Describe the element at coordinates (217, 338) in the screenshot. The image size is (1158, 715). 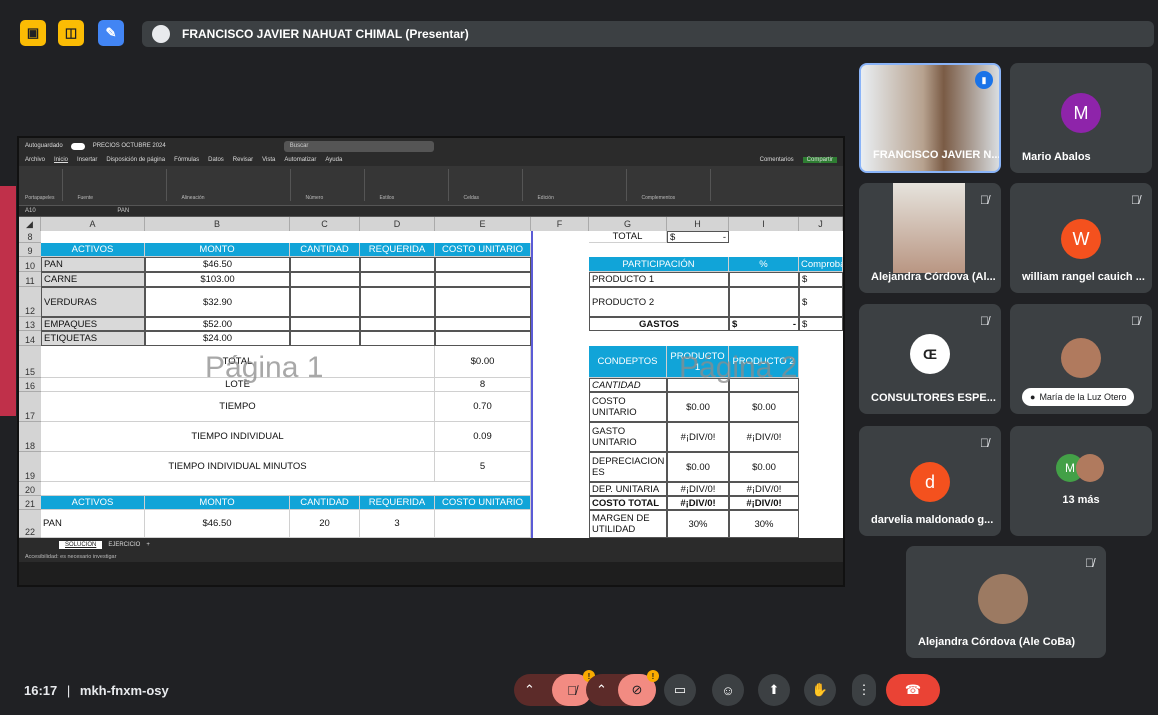
I see `item-monto: $24.00` at that location.